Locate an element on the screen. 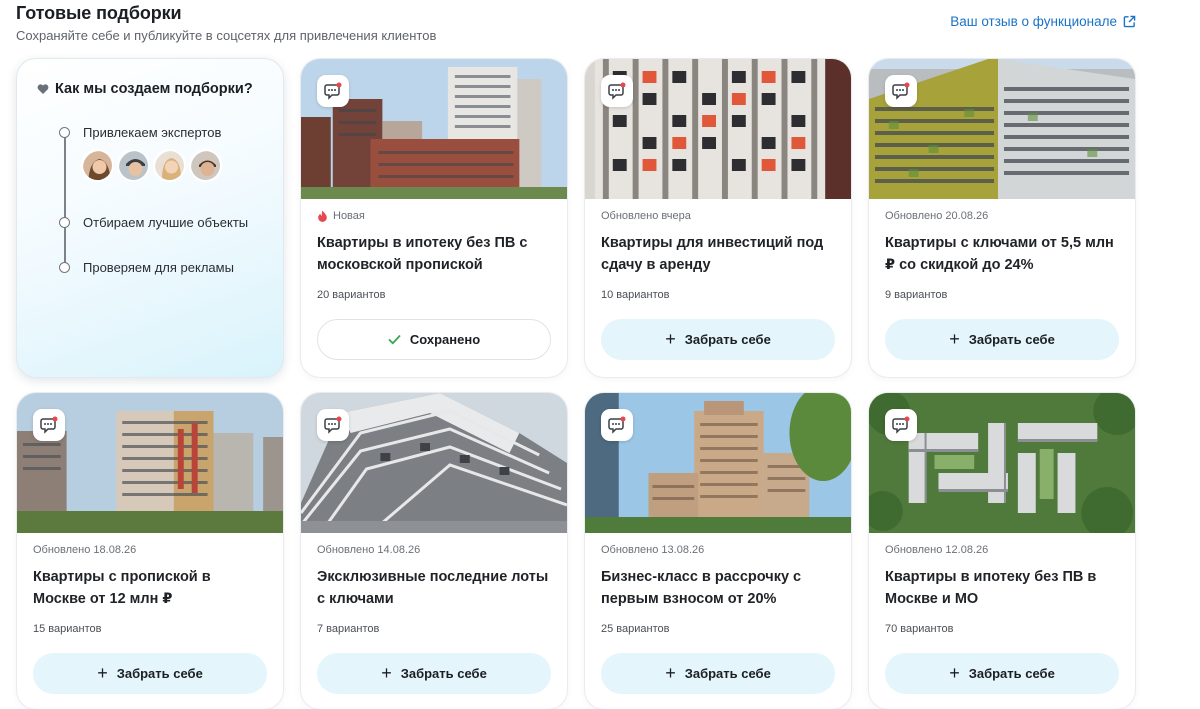  info-title-text: Как мы создаем подборки? is located at coordinates (154, 89).